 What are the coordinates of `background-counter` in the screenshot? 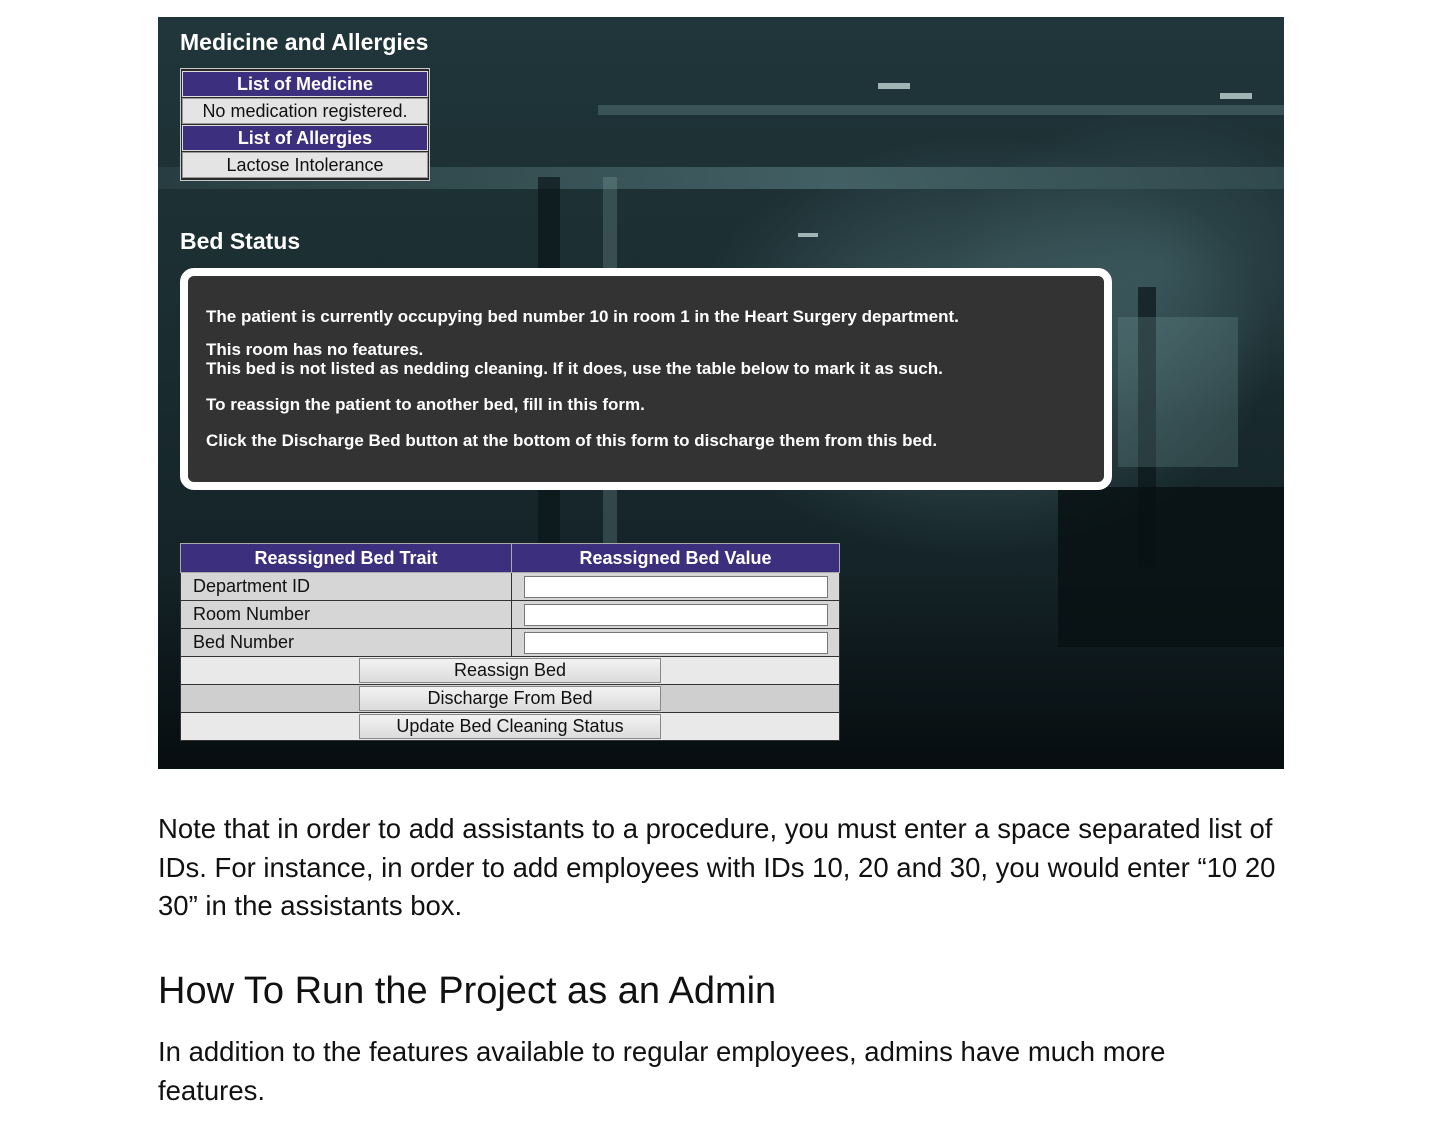 It's located at (1171, 567).